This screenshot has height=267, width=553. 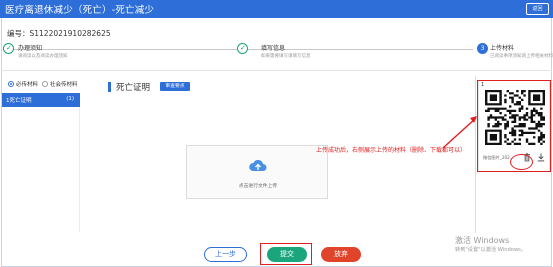 I want to click on abandon-button: 放弃, so click(x=341, y=254).